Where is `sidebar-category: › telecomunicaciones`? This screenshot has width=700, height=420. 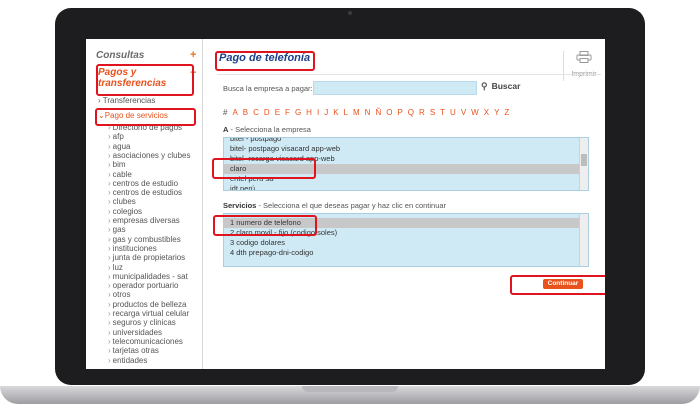
sidebar-category: › telecomunicaciones is located at coordinates (145, 341).